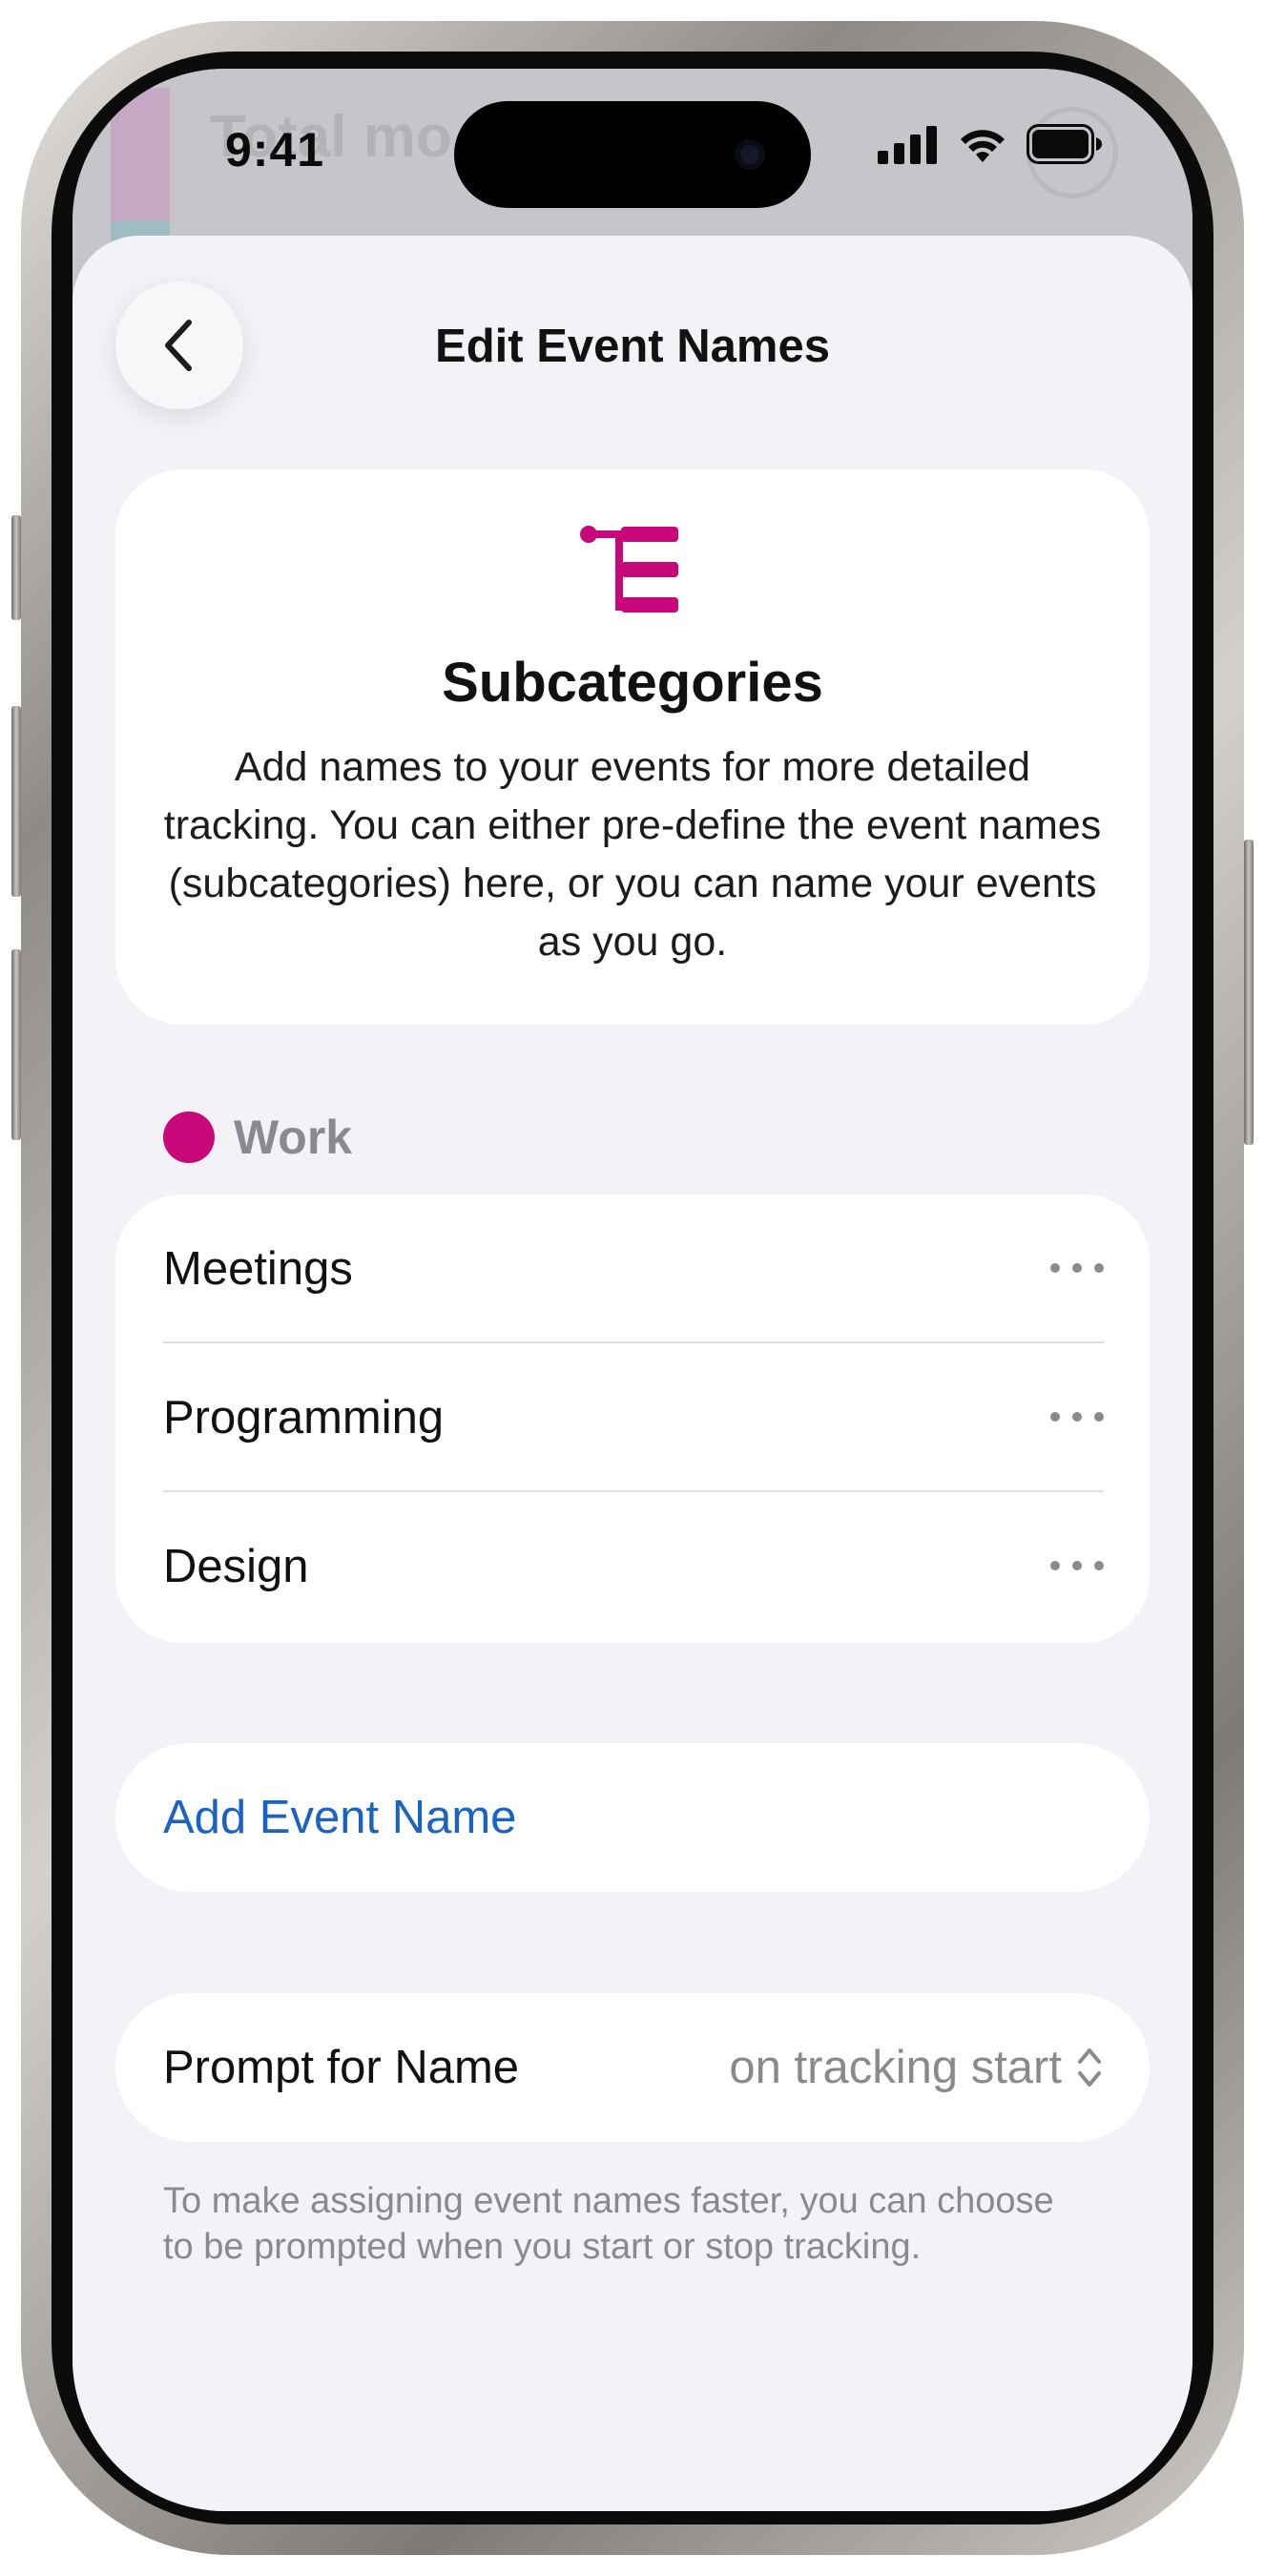 The image size is (1265, 2576). What do you see at coordinates (16, 567) in the screenshot?
I see `action-button` at bounding box center [16, 567].